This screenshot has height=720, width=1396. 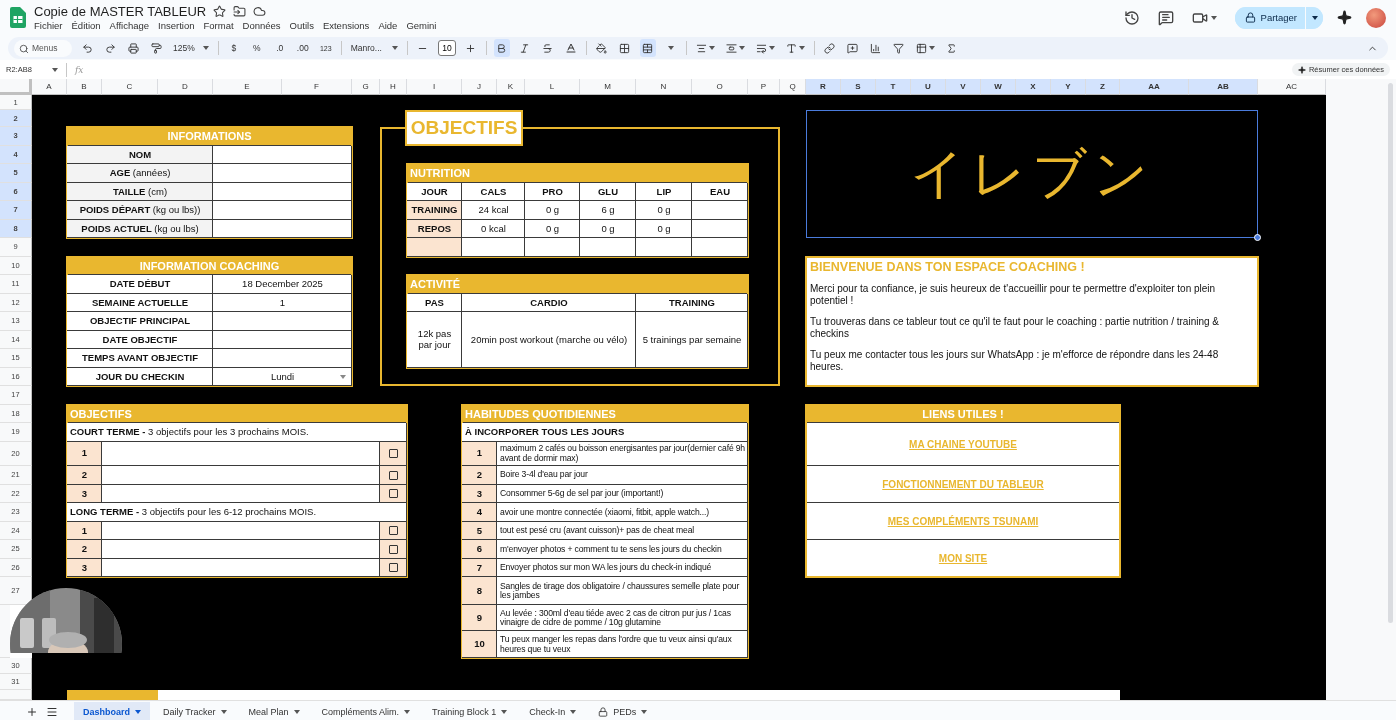 I want to click on decrease-decimals-button: .0, so click(x=279, y=48).